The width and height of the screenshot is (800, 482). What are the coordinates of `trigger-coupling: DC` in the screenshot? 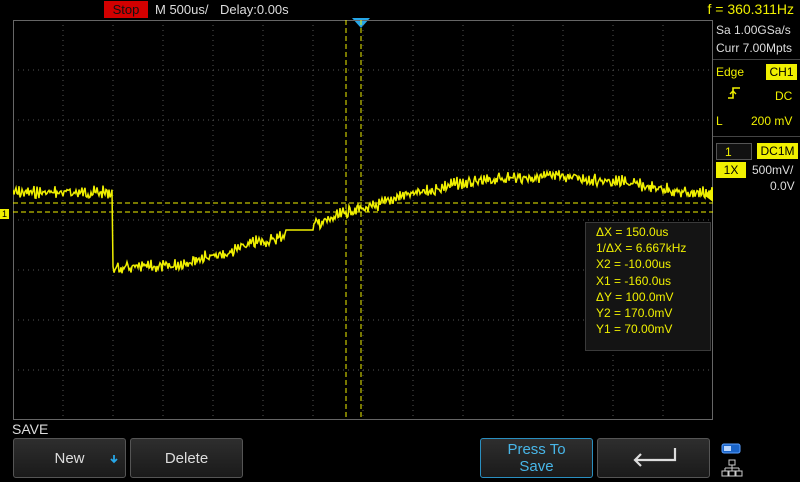 It's located at (784, 96).